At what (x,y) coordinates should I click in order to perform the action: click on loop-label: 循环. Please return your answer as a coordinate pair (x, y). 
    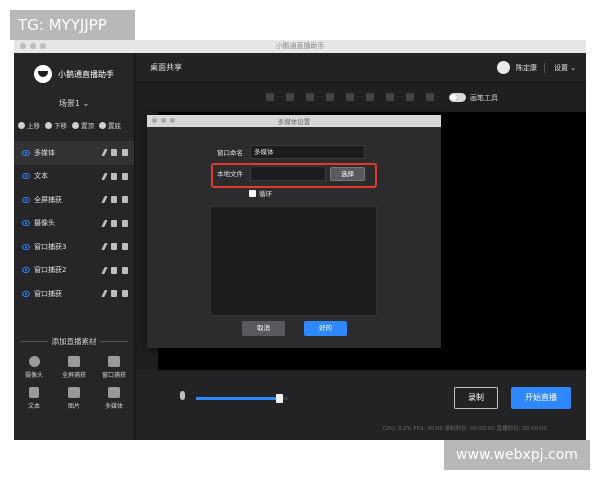
    Looking at the image, I should click on (265, 194).